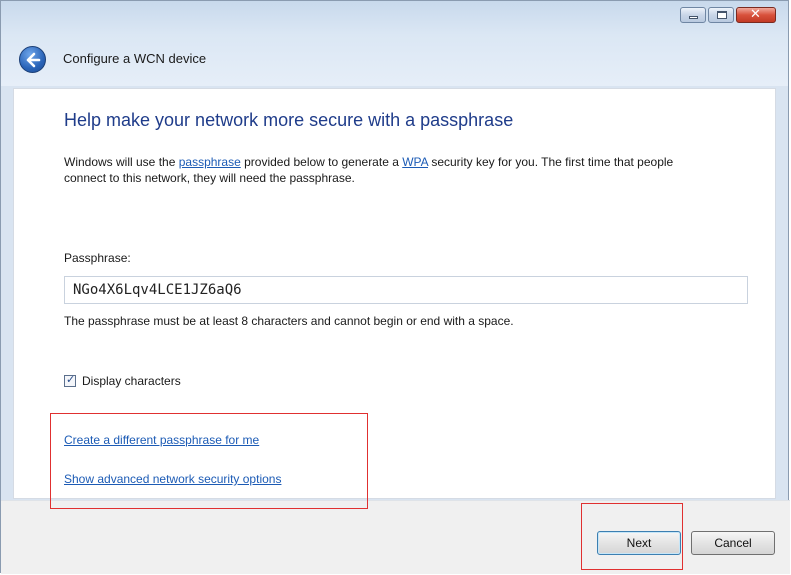  Describe the element at coordinates (693, 17) in the screenshot. I see `minimize-icon` at that location.